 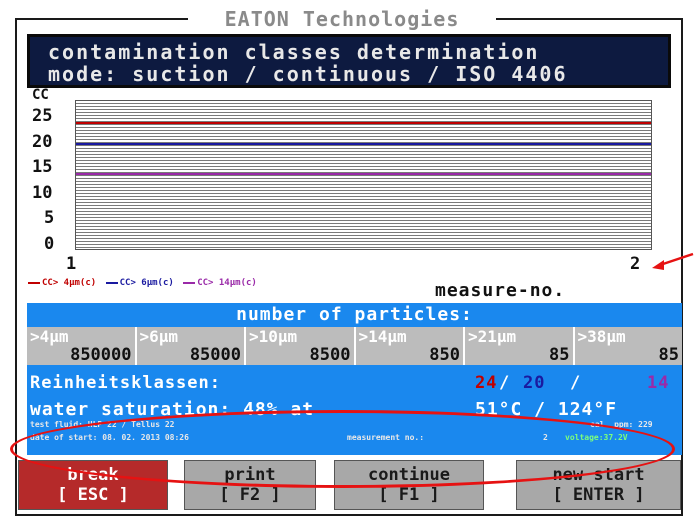 I want to click on legend-swatch-6um, so click(x=111, y=282).